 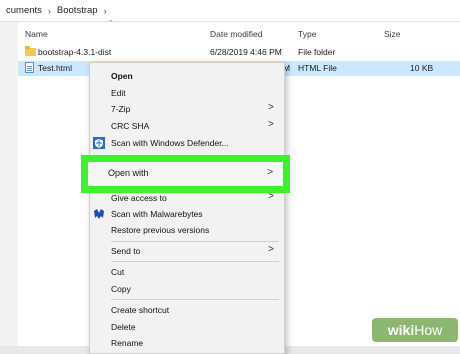 I want to click on shield-icon, so click(x=99, y=143).